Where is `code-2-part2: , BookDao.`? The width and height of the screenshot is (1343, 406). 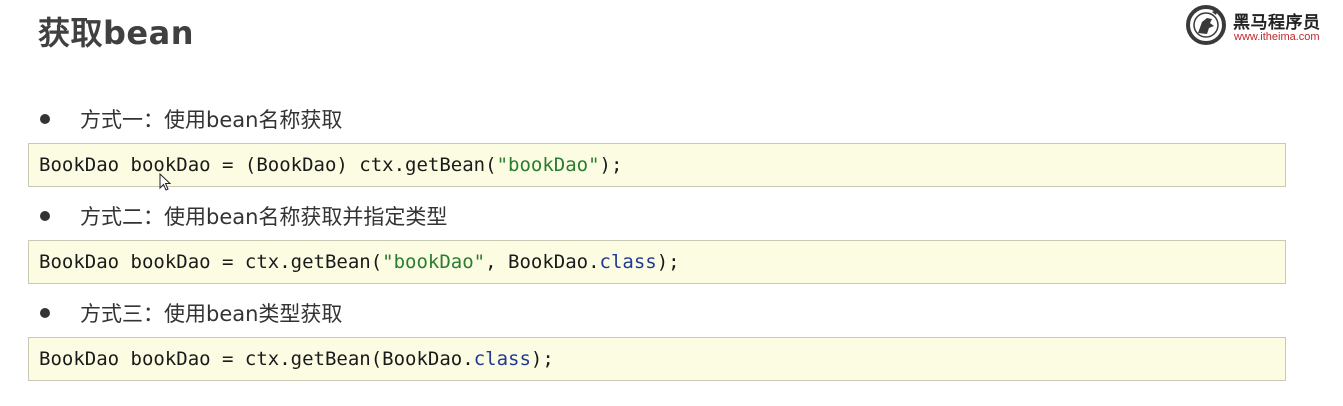 code-2-part2: , BookDao. is located at coordinates (542, 262).